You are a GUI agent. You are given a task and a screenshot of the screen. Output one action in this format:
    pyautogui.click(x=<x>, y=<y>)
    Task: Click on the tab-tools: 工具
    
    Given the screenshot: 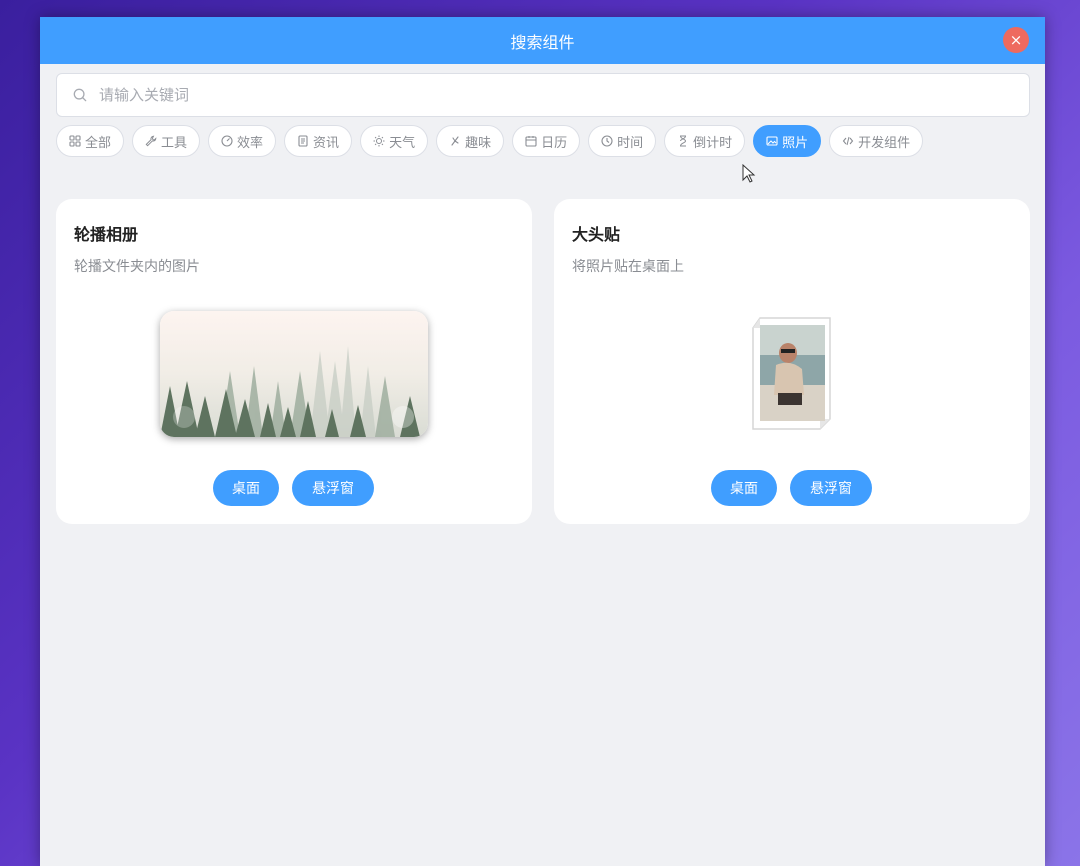 What is the action you would take?
    pyautogui.click(x=166, y=141)
    